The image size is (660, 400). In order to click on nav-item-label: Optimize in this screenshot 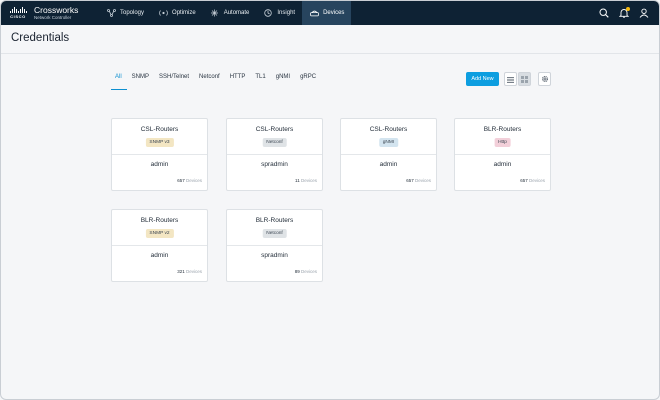, I will do `click(184, 13)`.